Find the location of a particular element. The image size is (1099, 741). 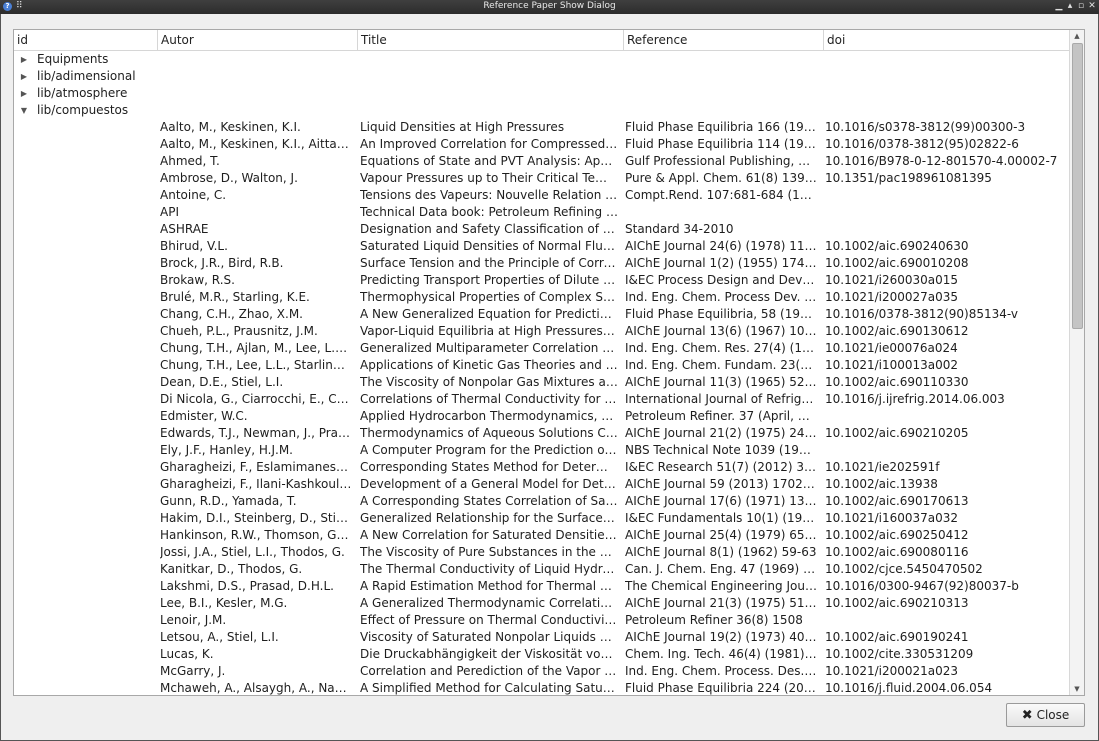

maximize-icon: ▫ is located at coordinates (1081, 6).